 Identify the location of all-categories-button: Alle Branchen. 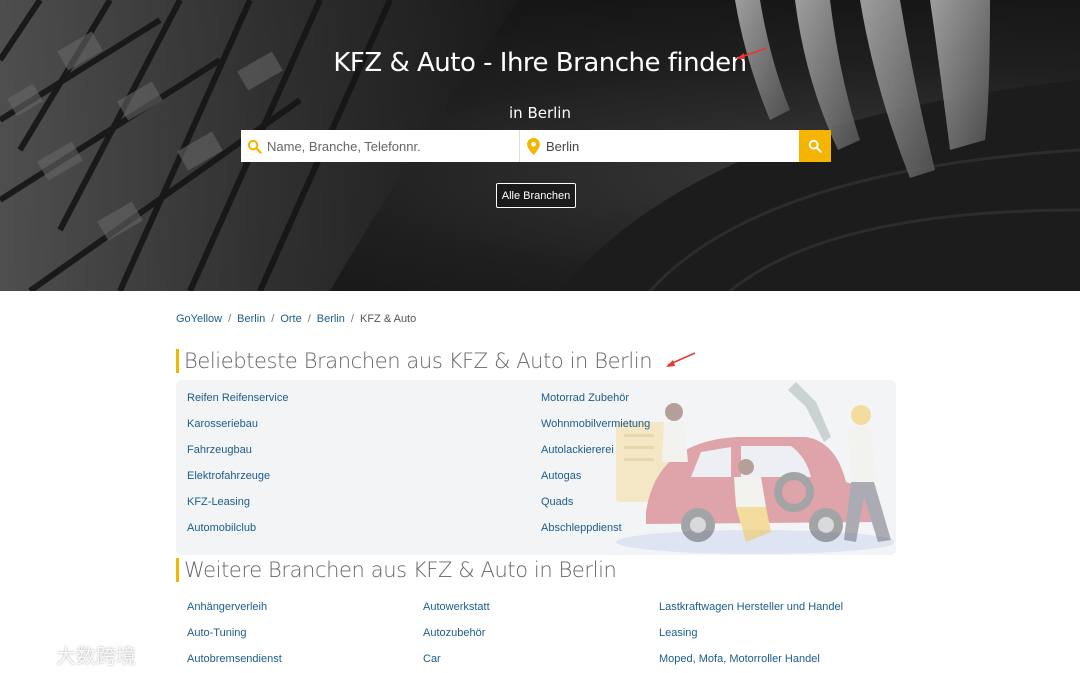
(536, 195).